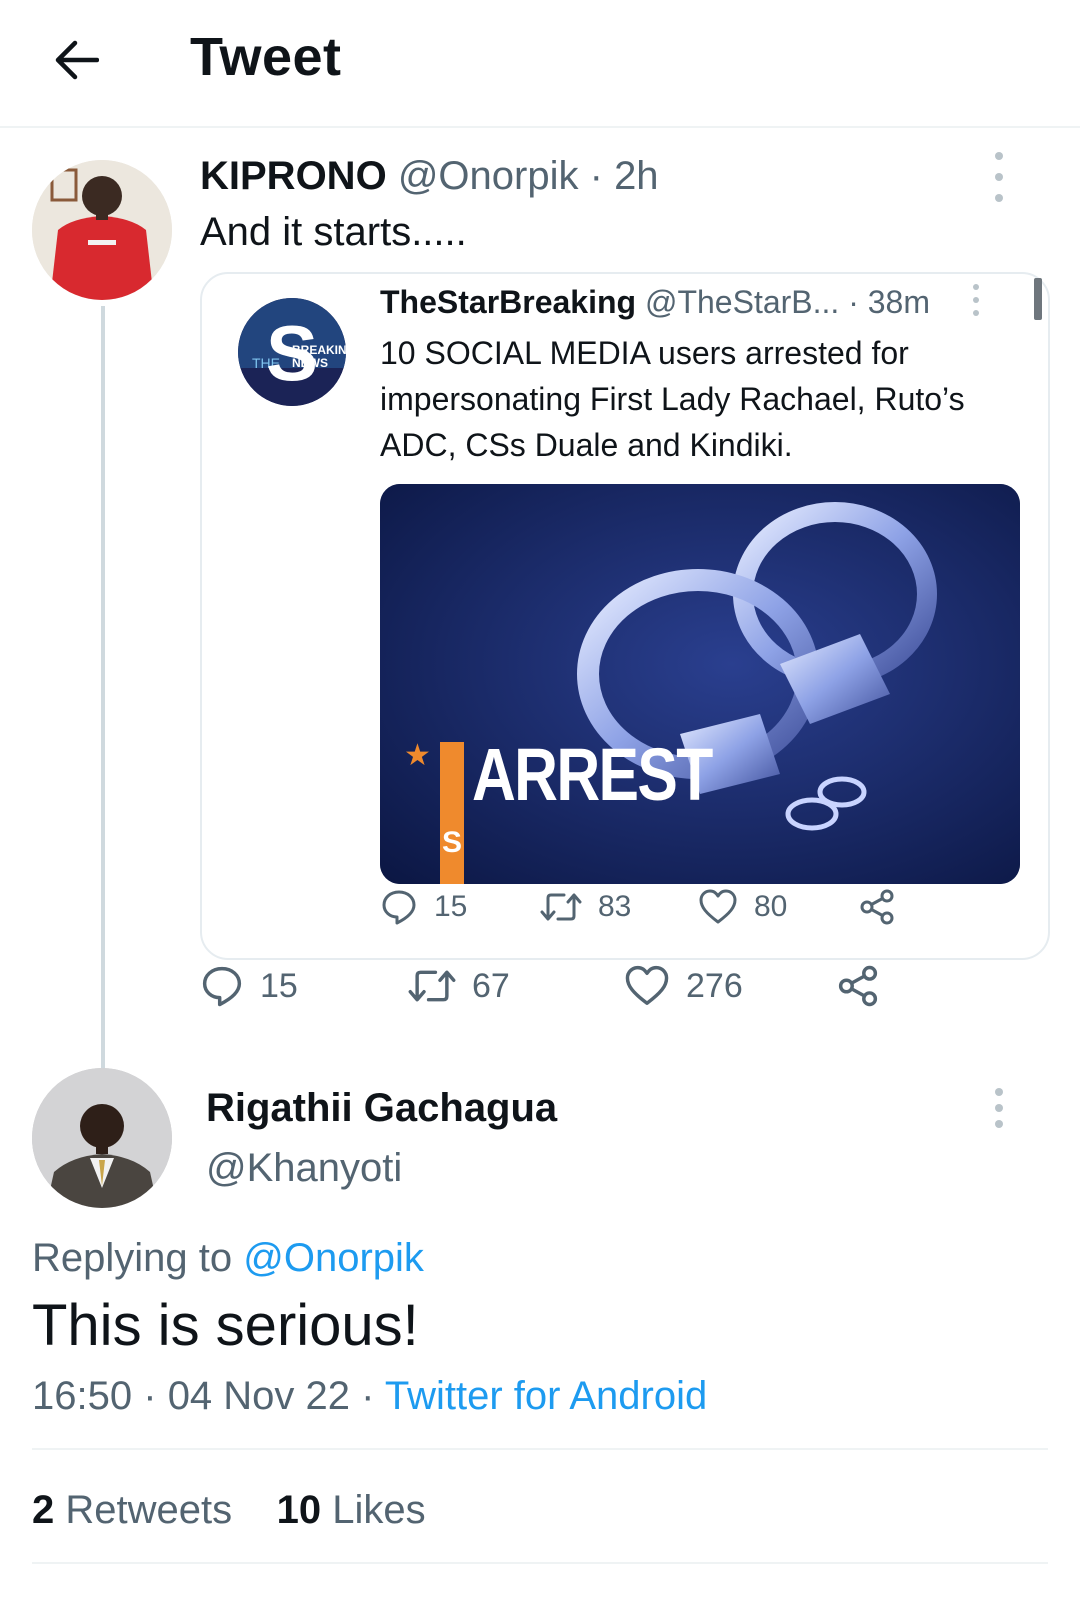 Image resolution: width=1080 pixels, height=1613 pixels. I want to click on quoted-tweet-image: ★ S ARREST, so click(700, 684).